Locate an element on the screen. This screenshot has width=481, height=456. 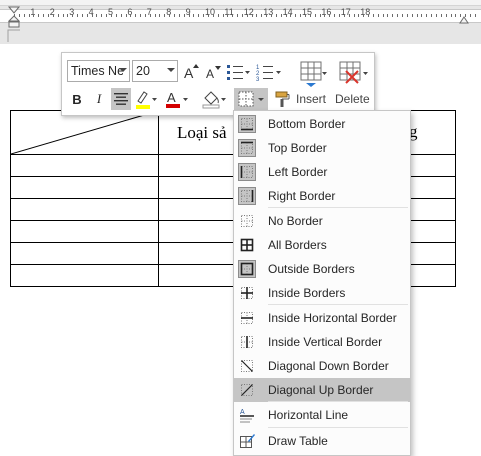
svg-text: A is located at coordinates (242, 412).